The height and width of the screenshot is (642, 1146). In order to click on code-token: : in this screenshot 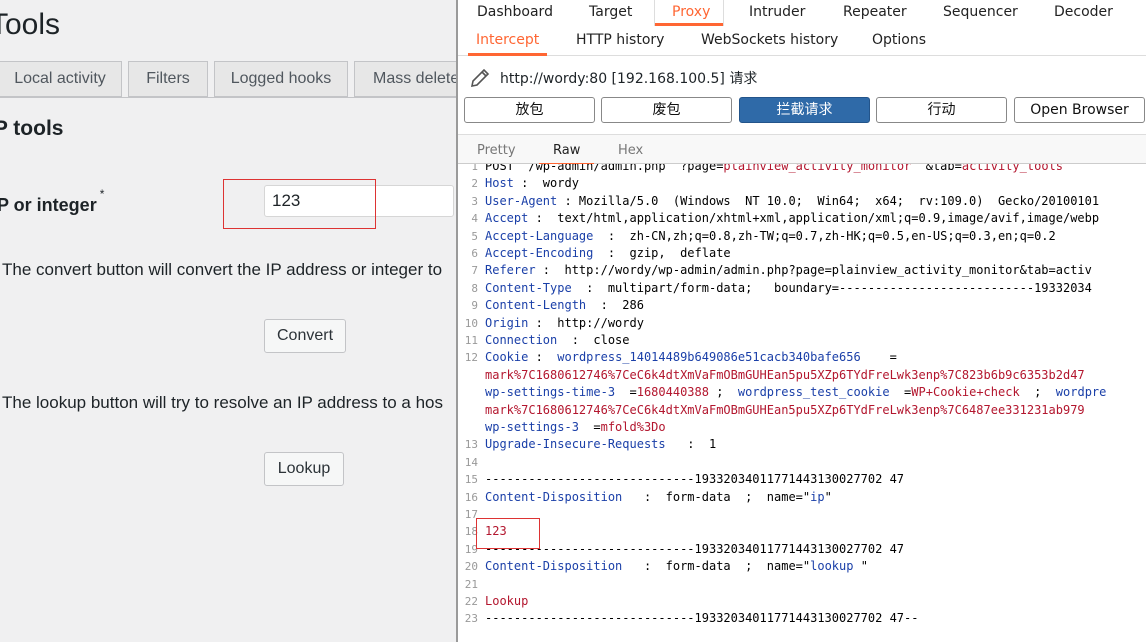, I will do `click(543, 357)`.